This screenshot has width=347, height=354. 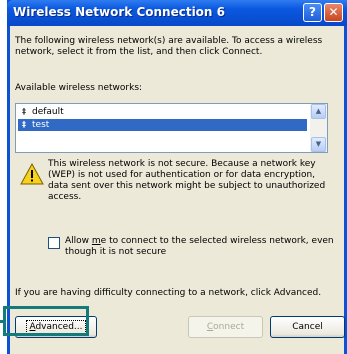 I want to click on help-button: ?, so click(x=312, y=12).